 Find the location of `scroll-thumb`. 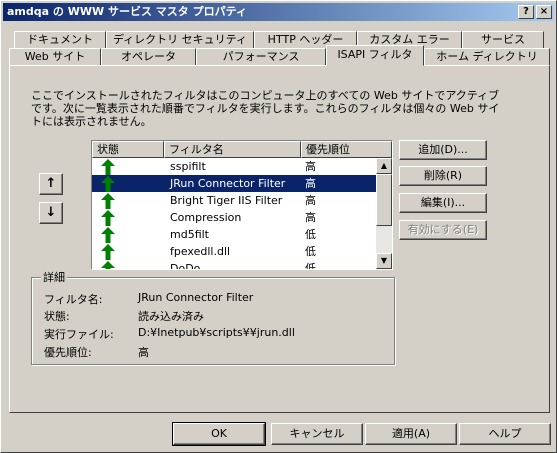

scroll-thumb is located at coordinates (384, 200).